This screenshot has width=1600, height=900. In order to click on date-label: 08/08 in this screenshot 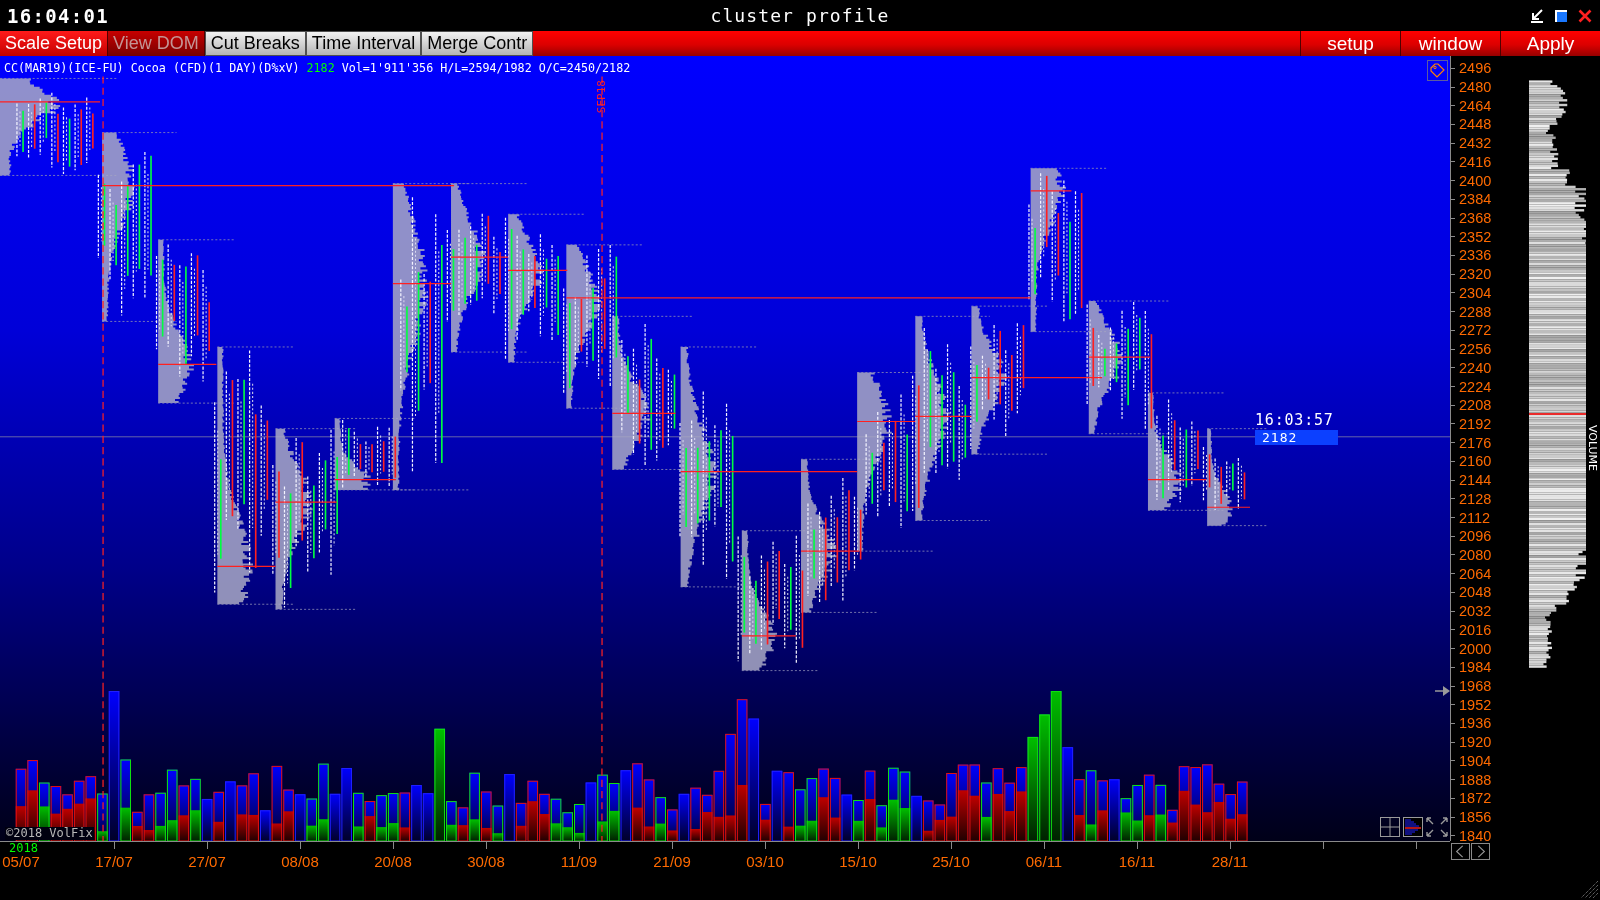, I will do `click(300, 861)`.